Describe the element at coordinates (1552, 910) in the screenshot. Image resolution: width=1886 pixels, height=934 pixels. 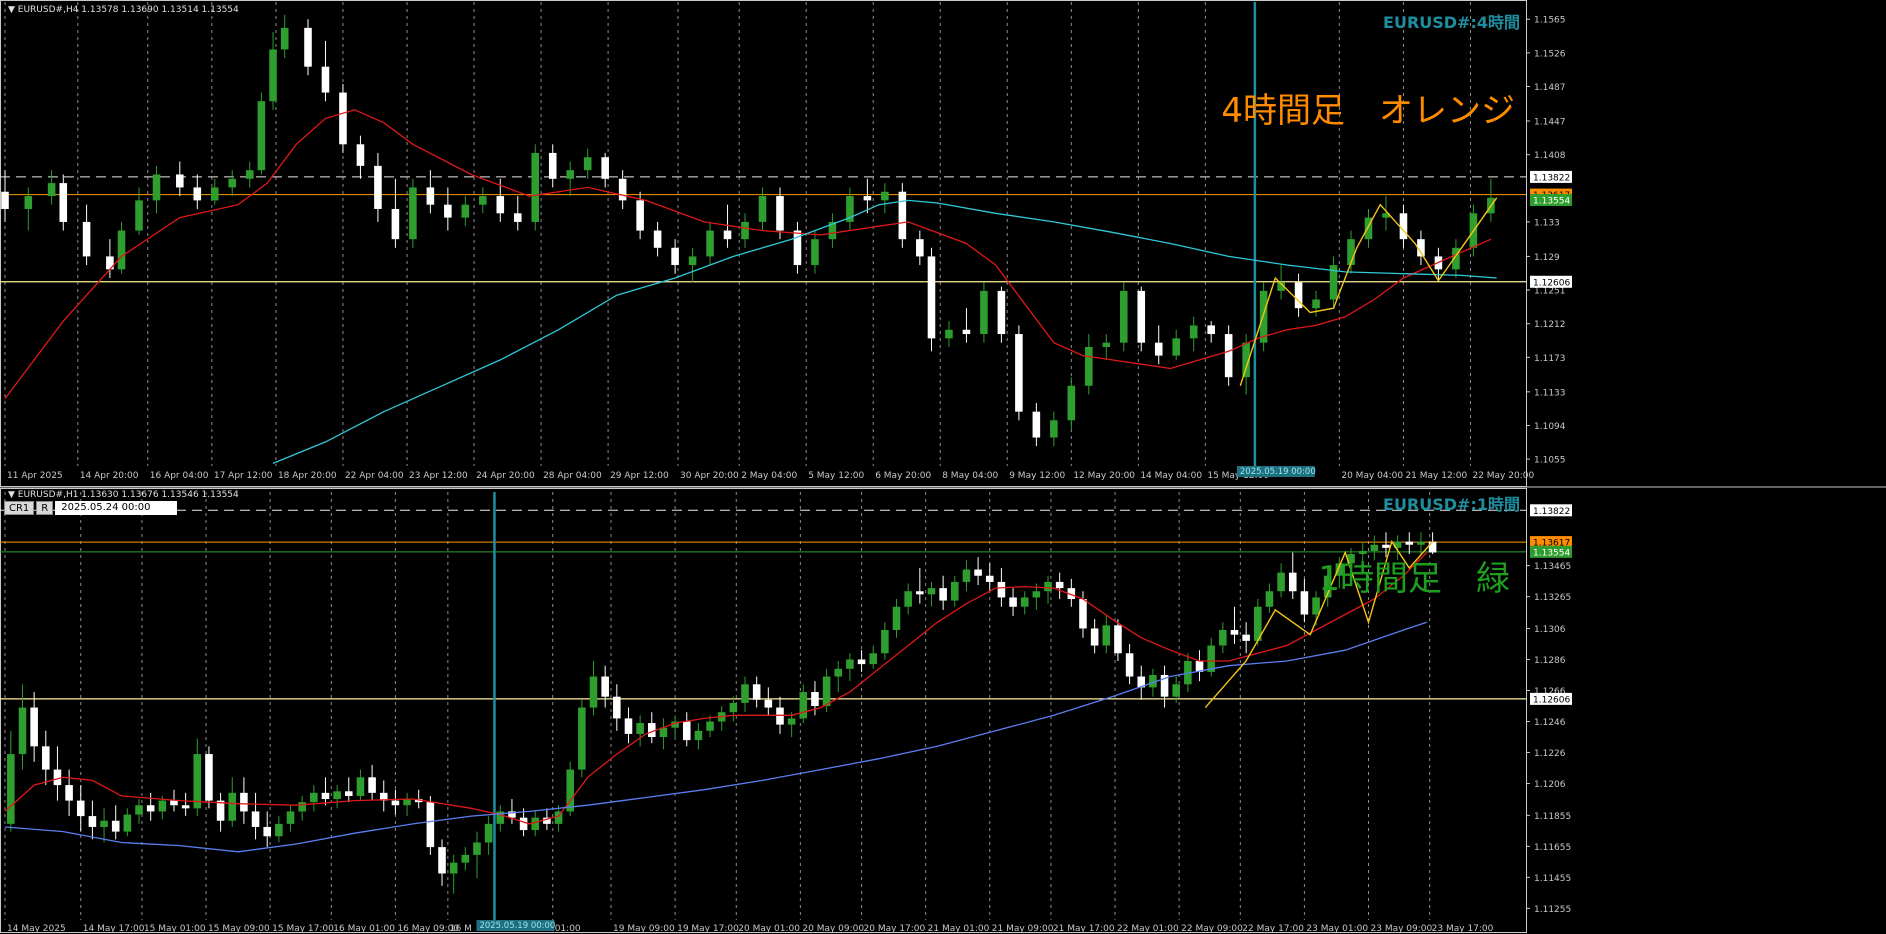
I see `y-tick-label: 1.11255` at that location.